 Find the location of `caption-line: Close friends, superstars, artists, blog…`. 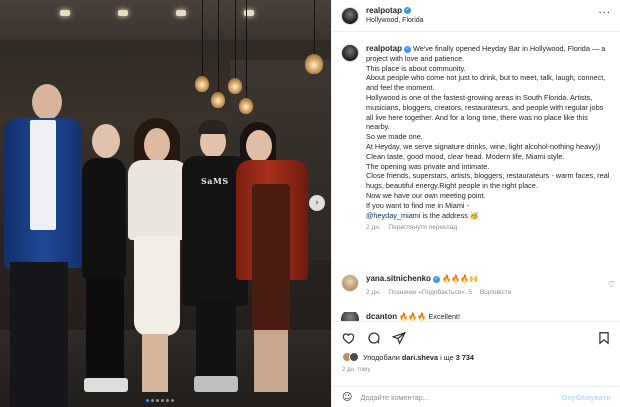

caption-line: Close friends, superstars, artists, blog… is located at coordinates (488, 181).